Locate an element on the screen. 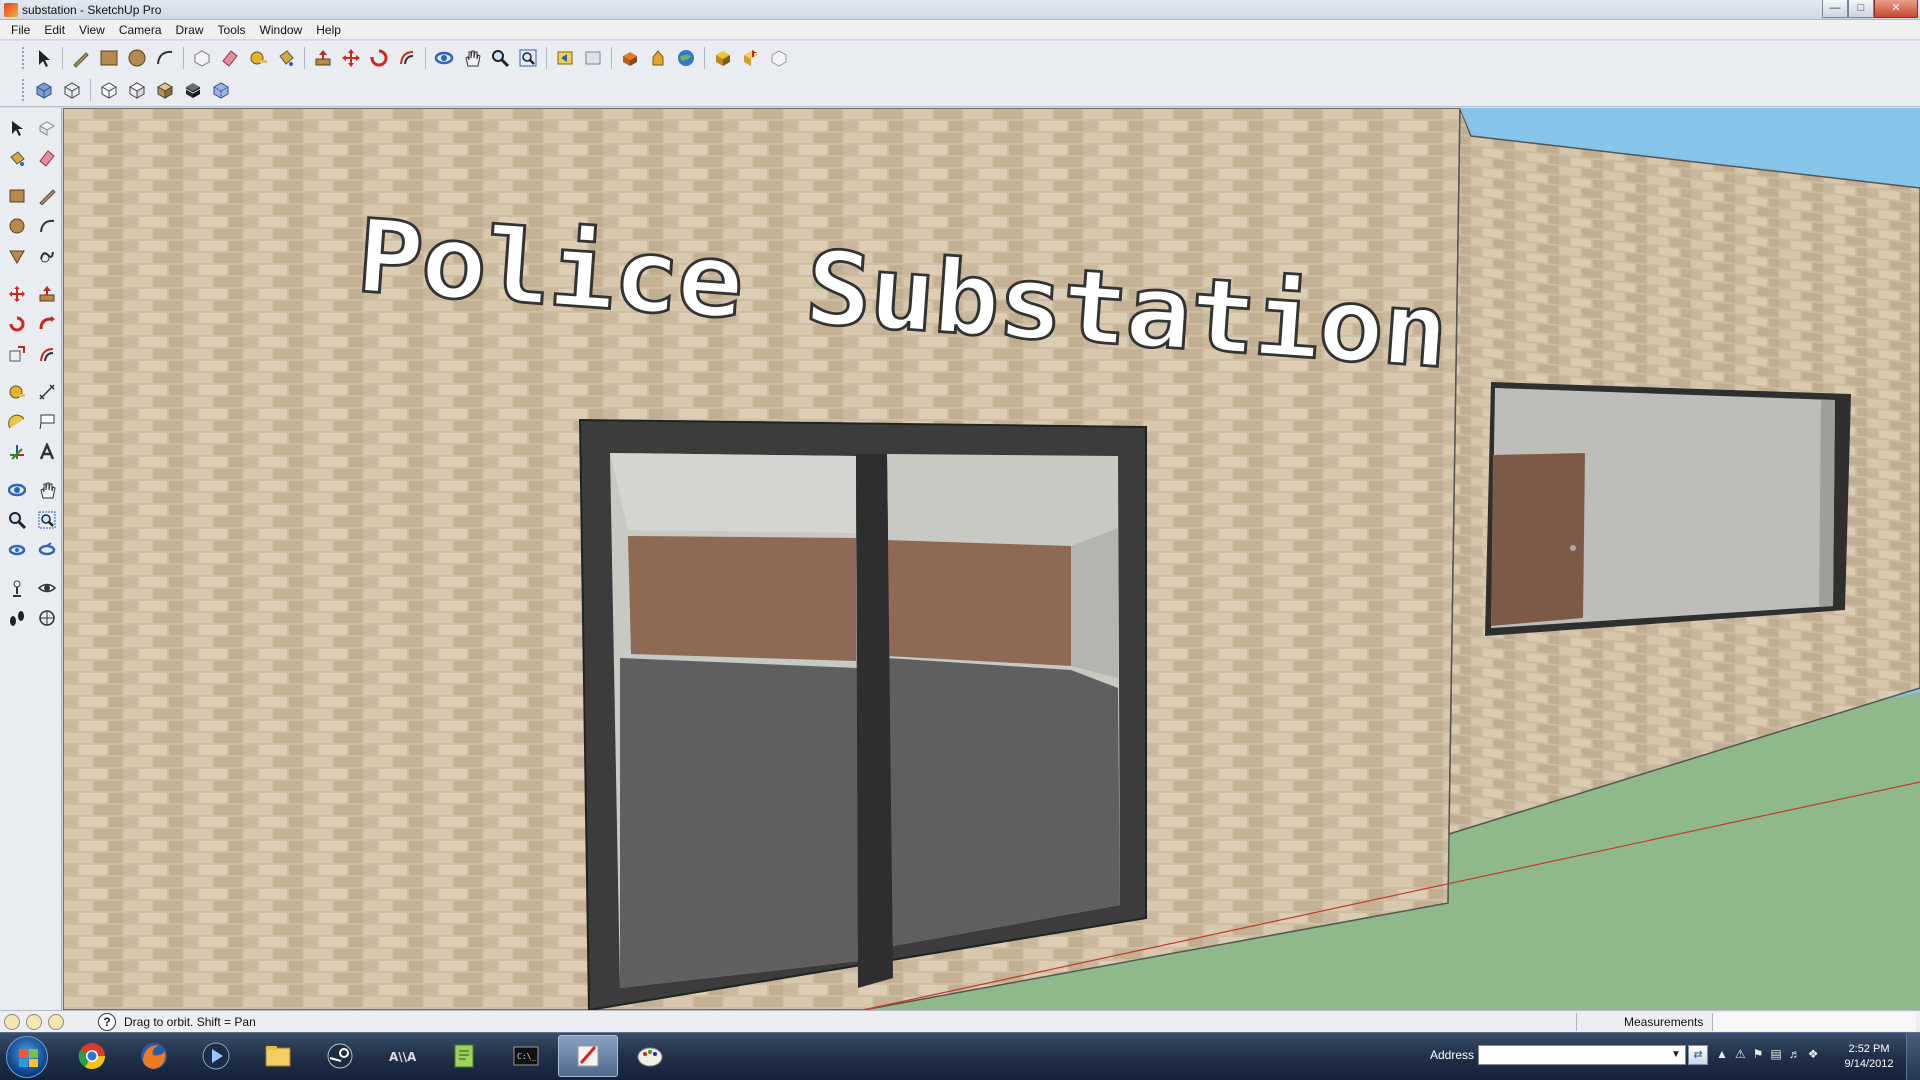  tray-expand-icon: ▲ is located at coordinates (1722, 1054).